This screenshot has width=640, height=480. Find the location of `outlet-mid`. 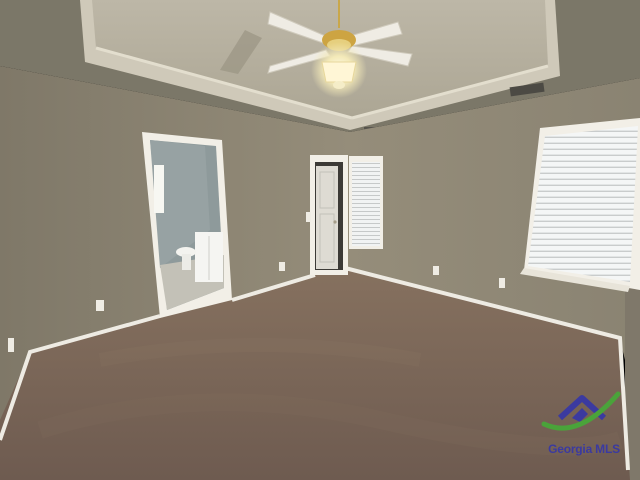

outlet-mid is located at coordinates (282, 266).